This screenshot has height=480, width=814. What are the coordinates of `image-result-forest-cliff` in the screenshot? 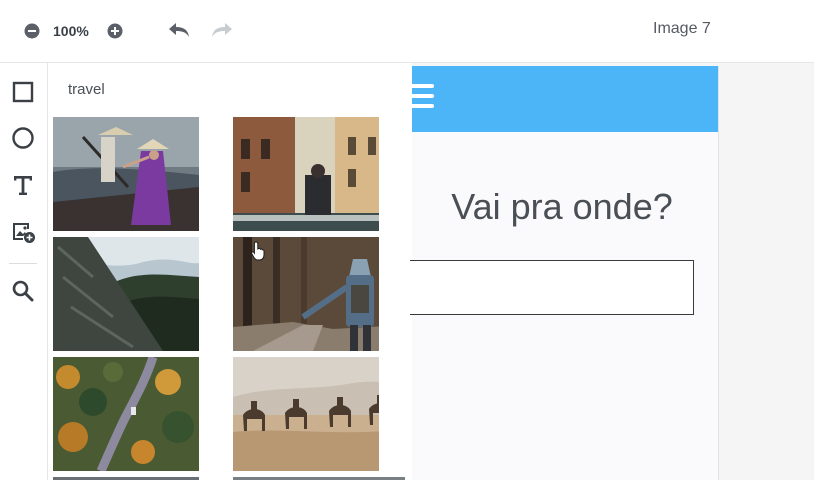 It's located at (126, 294).